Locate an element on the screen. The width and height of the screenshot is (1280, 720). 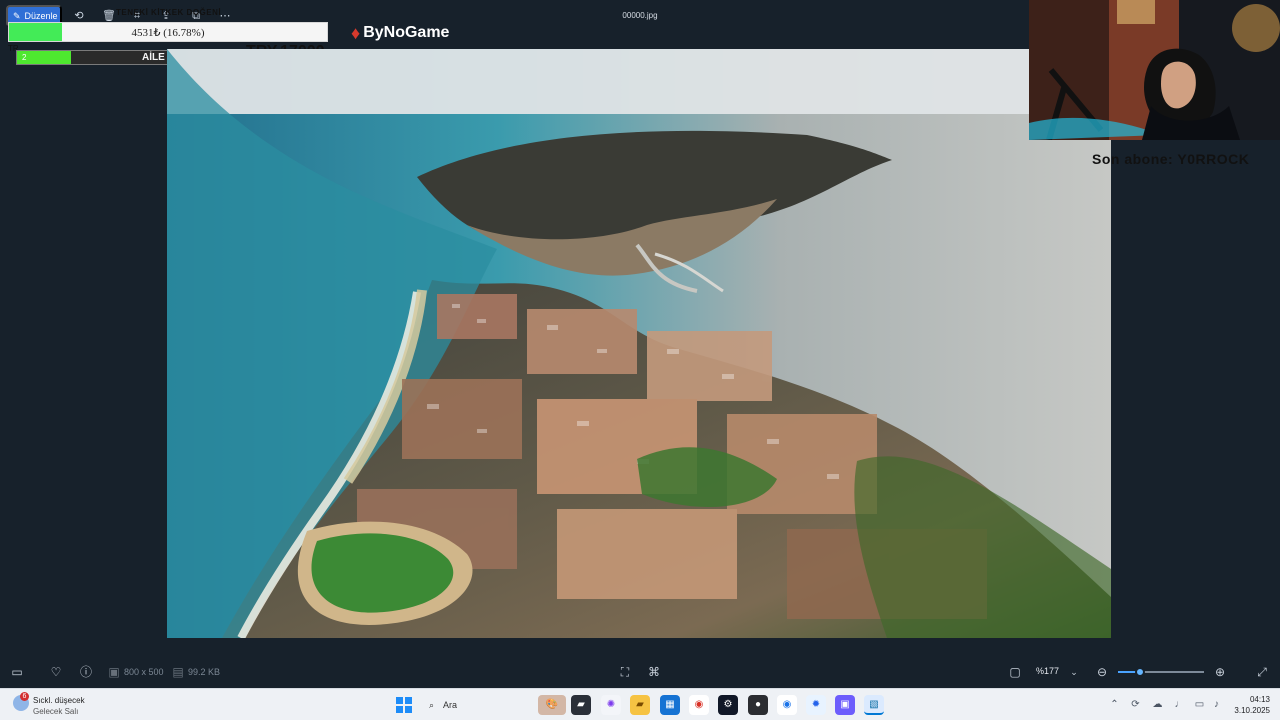
sync-icon: ⟳ is located at coordinates (1135, 704).